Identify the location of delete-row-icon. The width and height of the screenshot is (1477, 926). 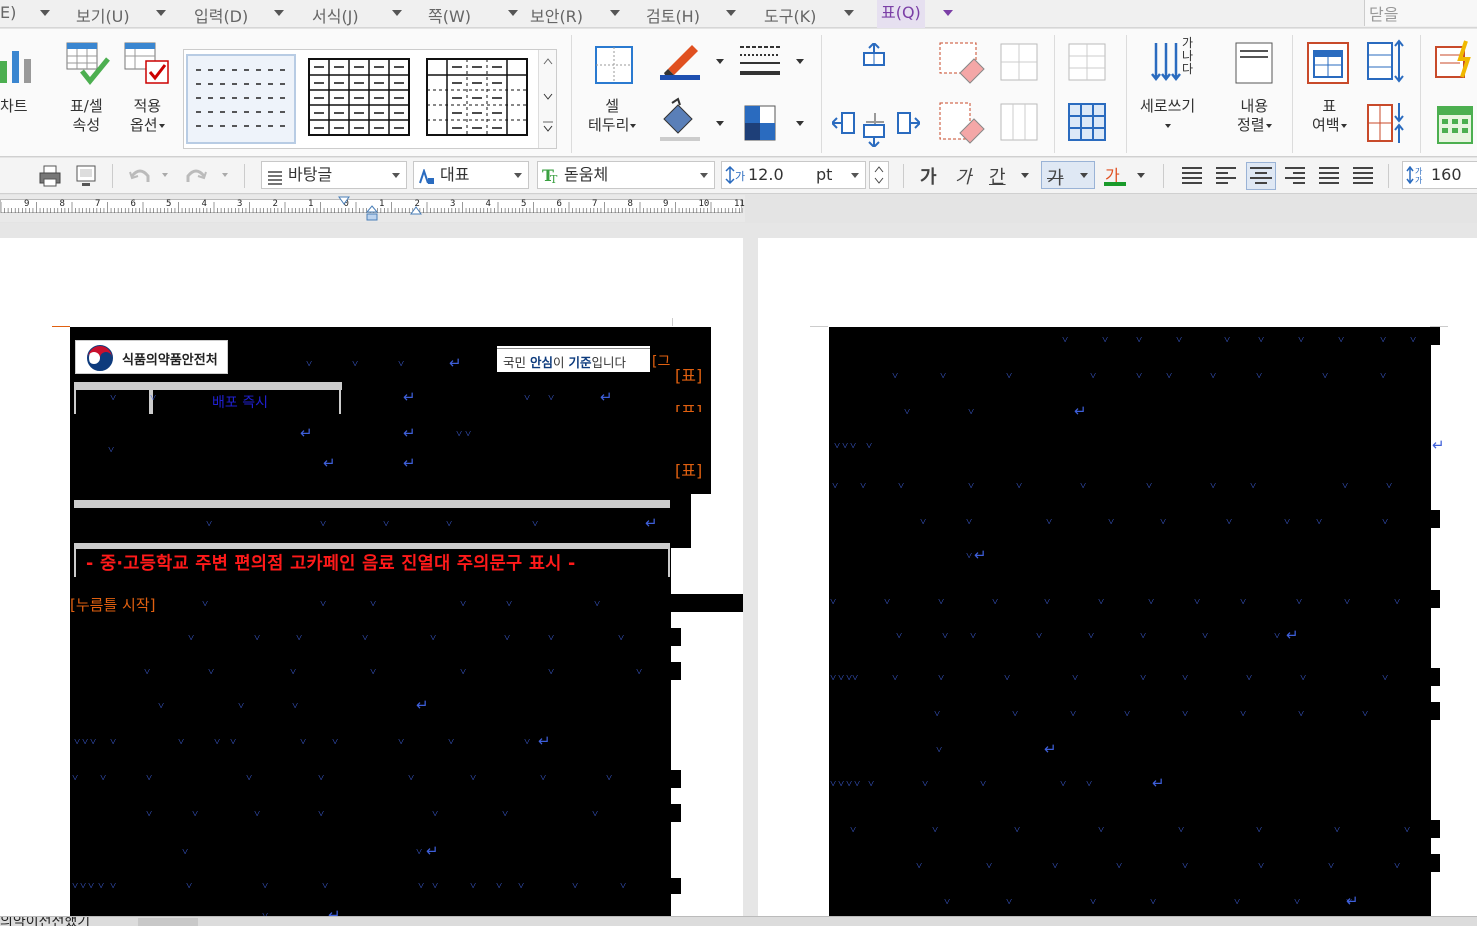
(962, 63).